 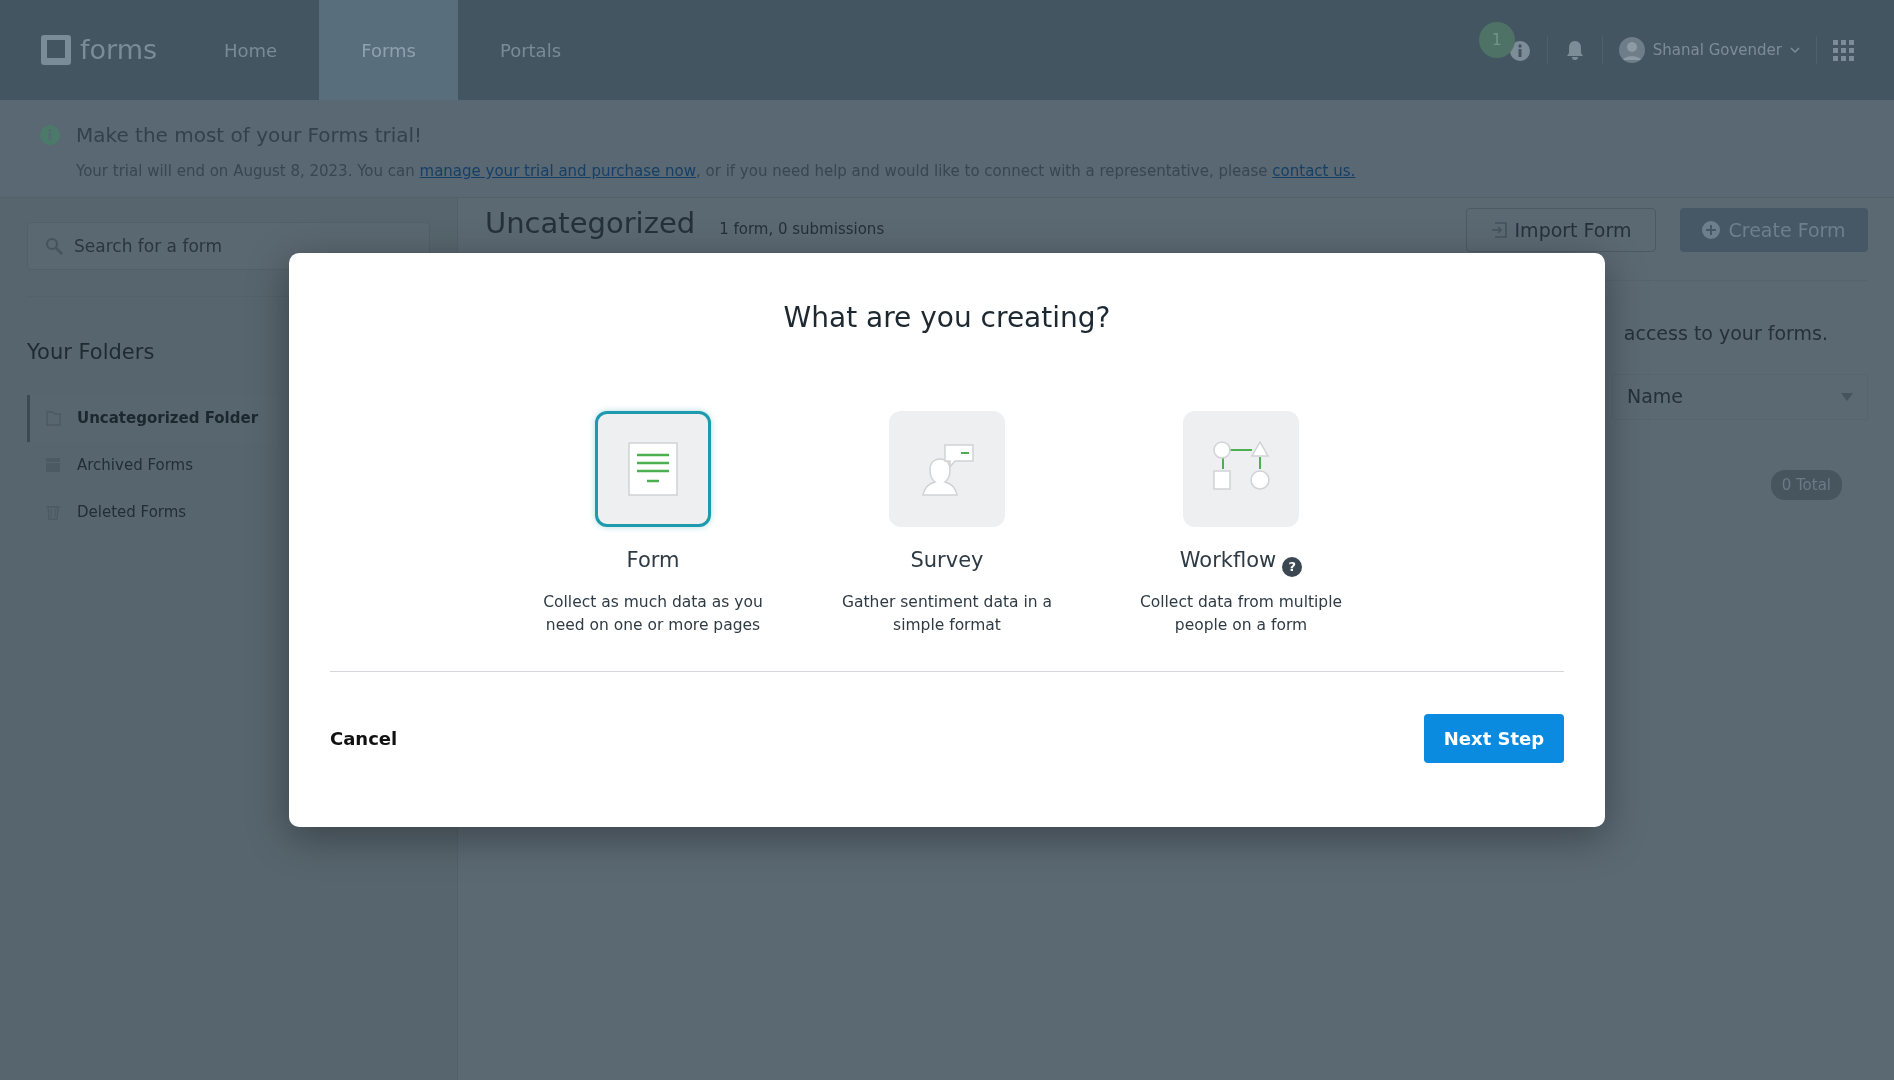 I want to click on logo-icon, so click(x=56, y=50).